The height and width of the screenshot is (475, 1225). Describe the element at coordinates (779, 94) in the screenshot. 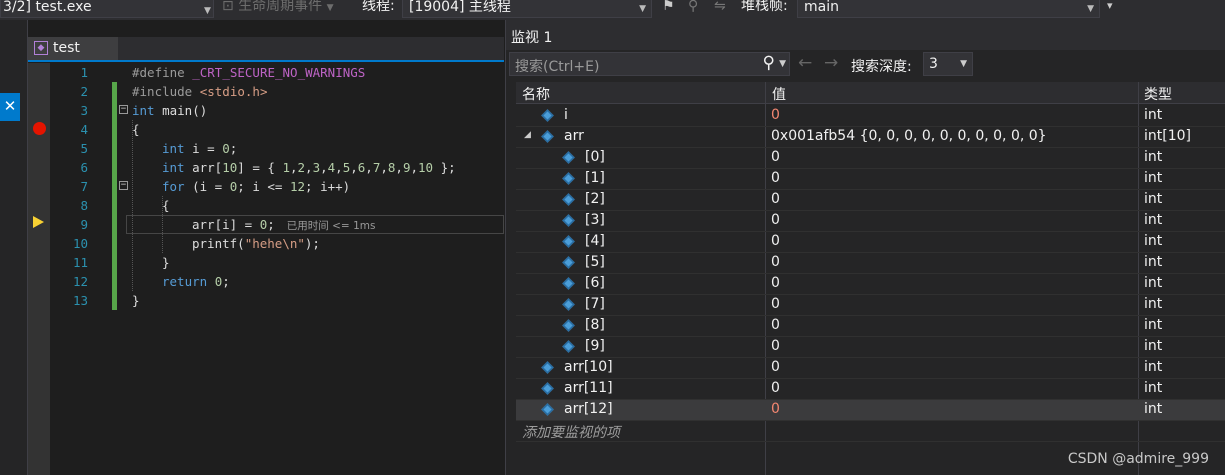

I see `column-header-value: 值` at that location.